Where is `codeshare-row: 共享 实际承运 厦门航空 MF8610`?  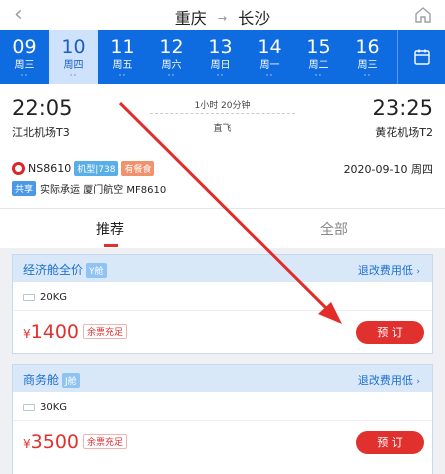
codeshare-row: 共享 实际承运 厦门航空 MF8610 is located at coordinates (89, 188).